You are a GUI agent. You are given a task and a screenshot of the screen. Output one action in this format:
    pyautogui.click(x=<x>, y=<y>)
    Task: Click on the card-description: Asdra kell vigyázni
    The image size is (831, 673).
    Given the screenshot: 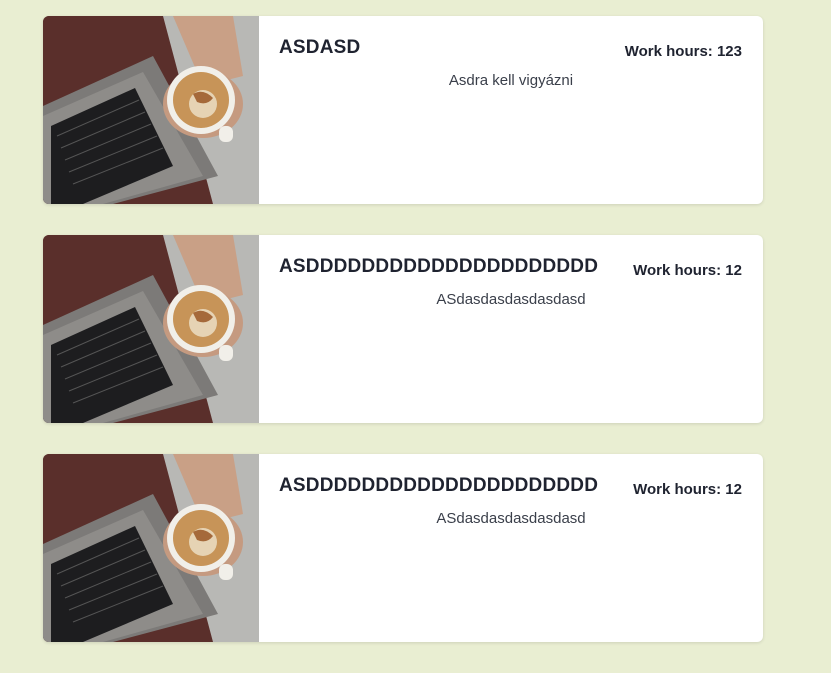 What is the action you would take?
    pyautogui.click(x=511, y=80)
    